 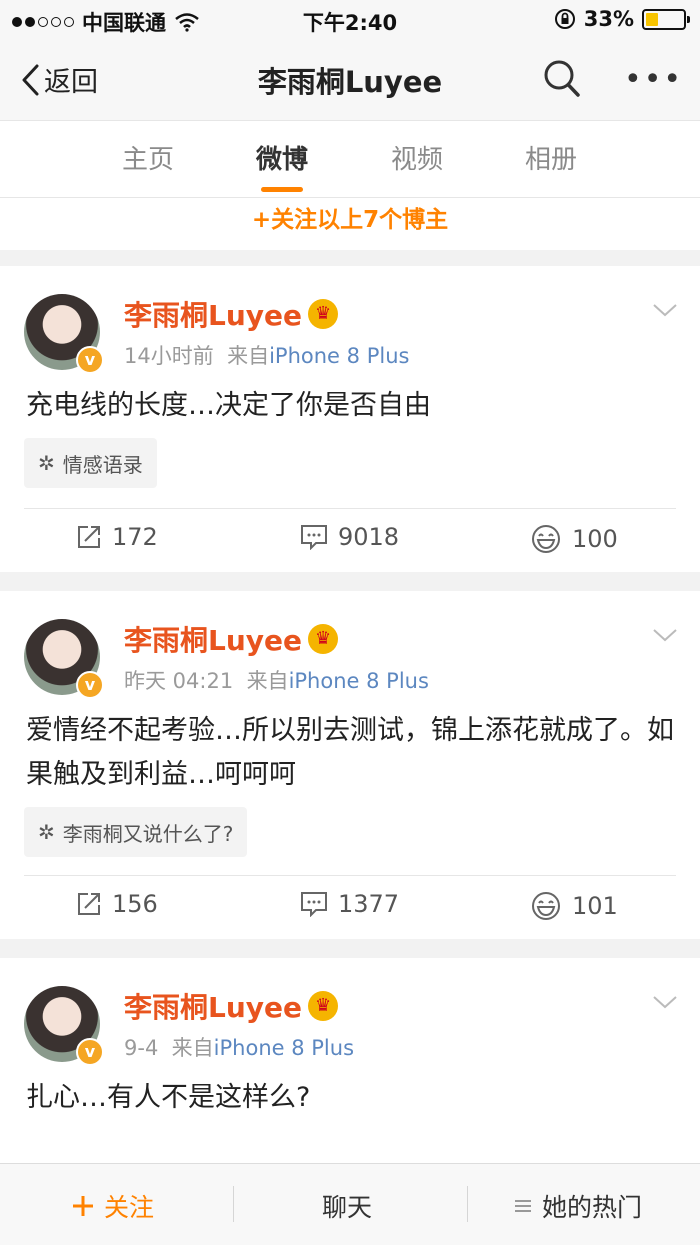 What do you see at coordinates (228, 405) in the screenshot?
I see `post-content: 充电线的长度…决定了你是否自由` at bounding box center [228, 405].